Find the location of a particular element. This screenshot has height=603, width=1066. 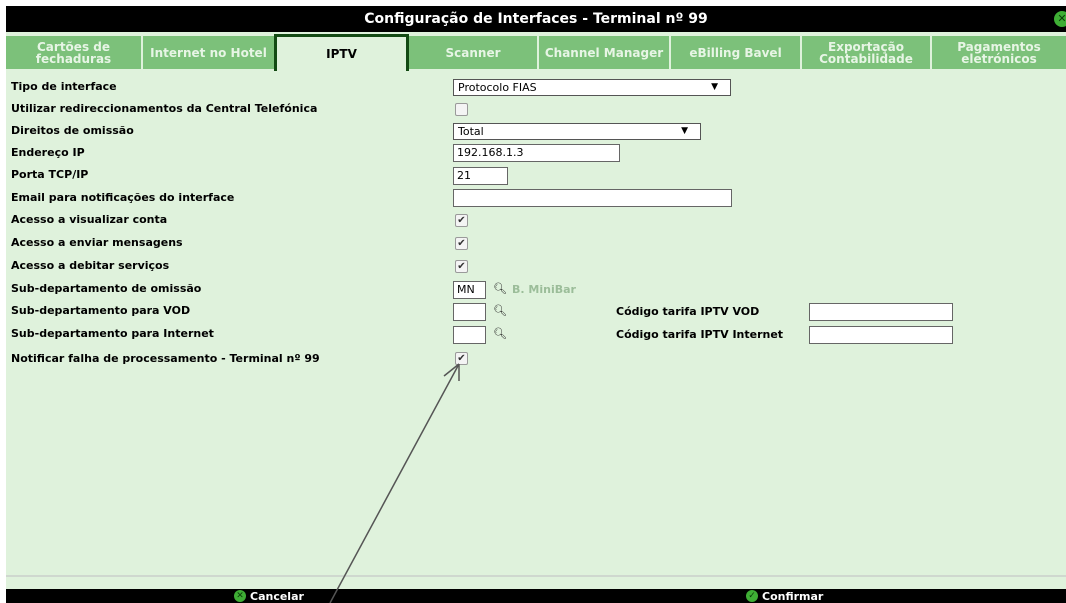

annotation-arrow is located at coordinates (394, 483).